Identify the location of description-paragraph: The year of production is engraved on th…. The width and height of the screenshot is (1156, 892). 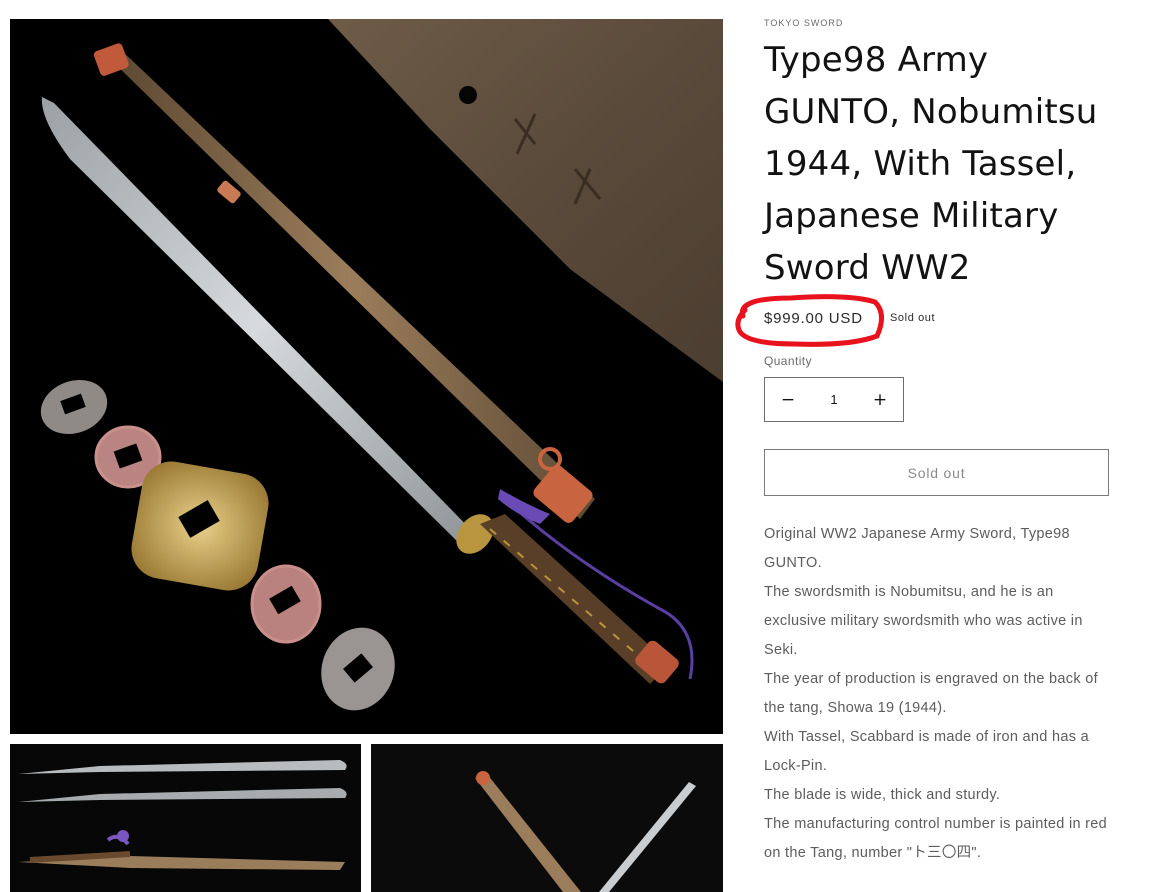
(931, 693).